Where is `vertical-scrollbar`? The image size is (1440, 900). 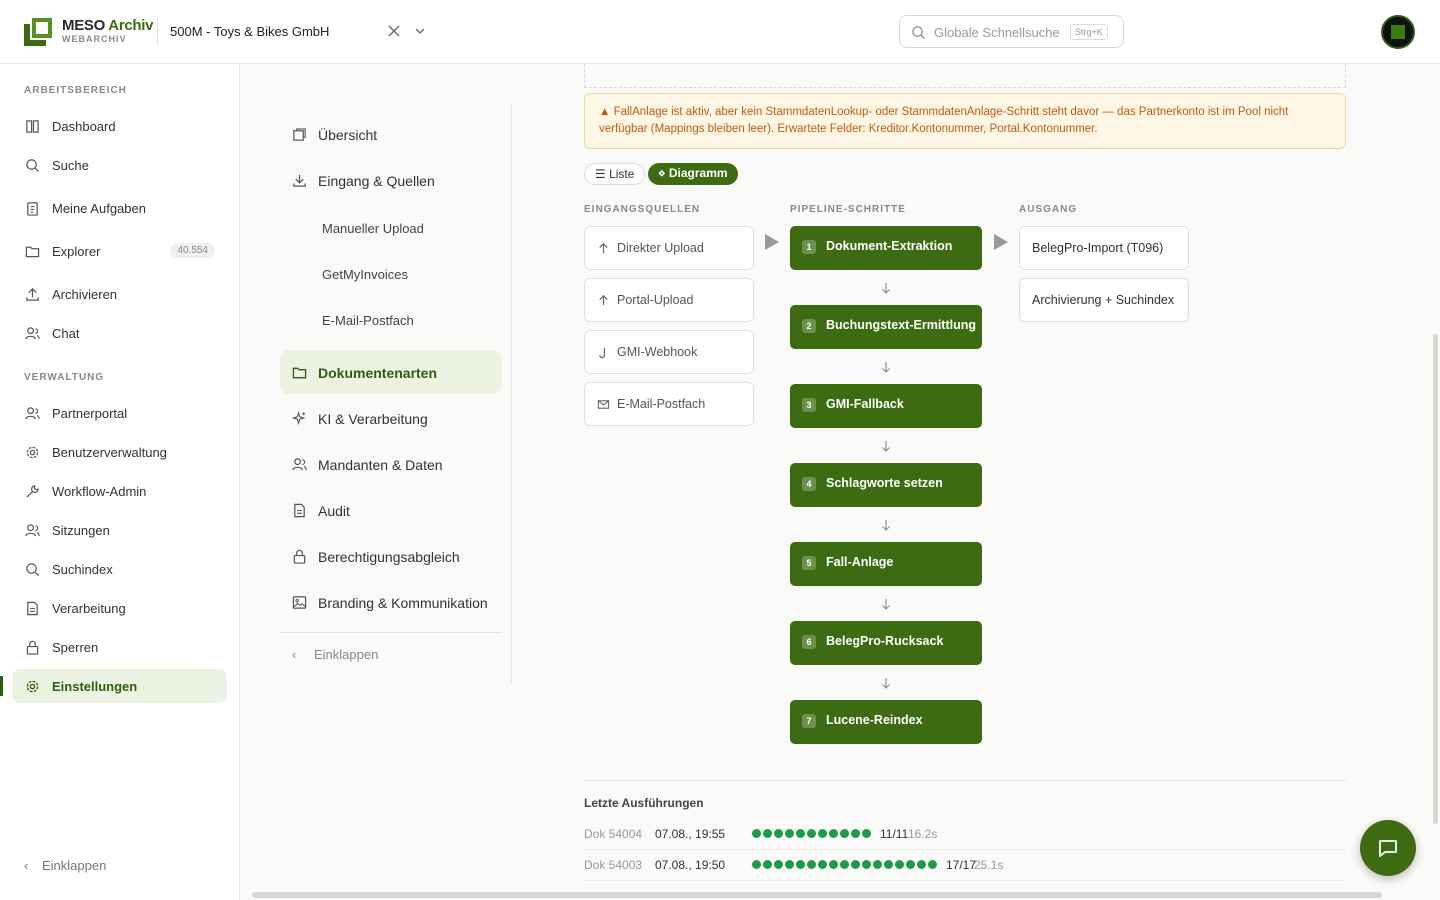
vertical-scrollbar is located at coordinates (1436, 482).